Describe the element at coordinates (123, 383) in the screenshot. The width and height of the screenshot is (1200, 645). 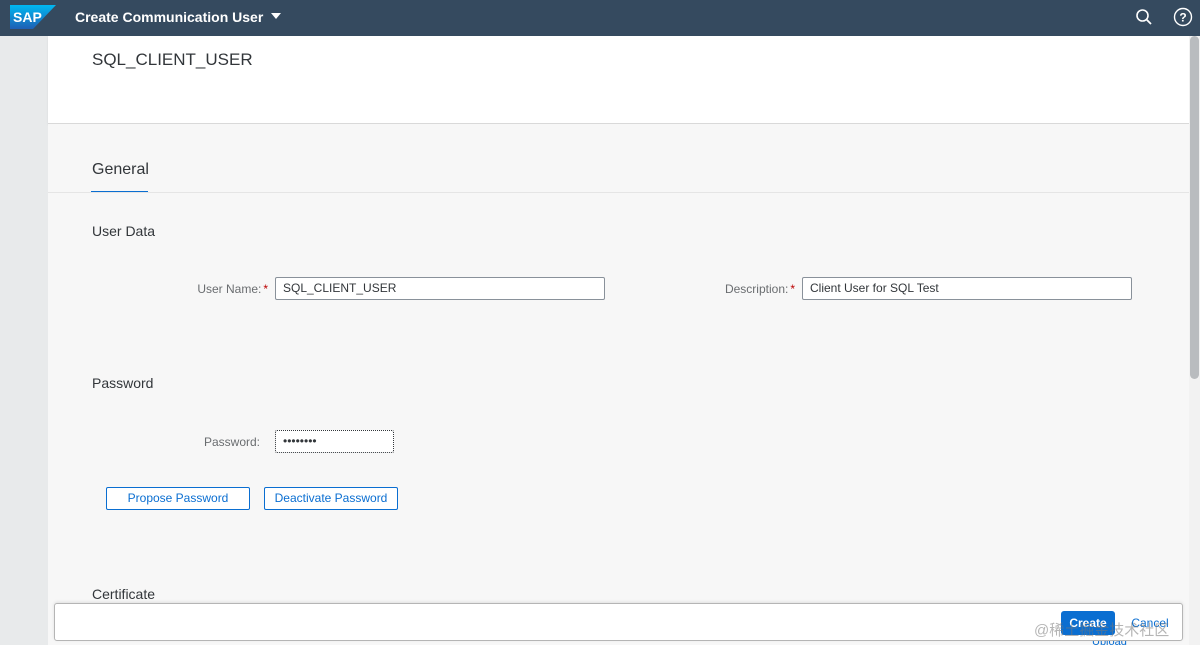
I see `section-title-password: Password` at that location.